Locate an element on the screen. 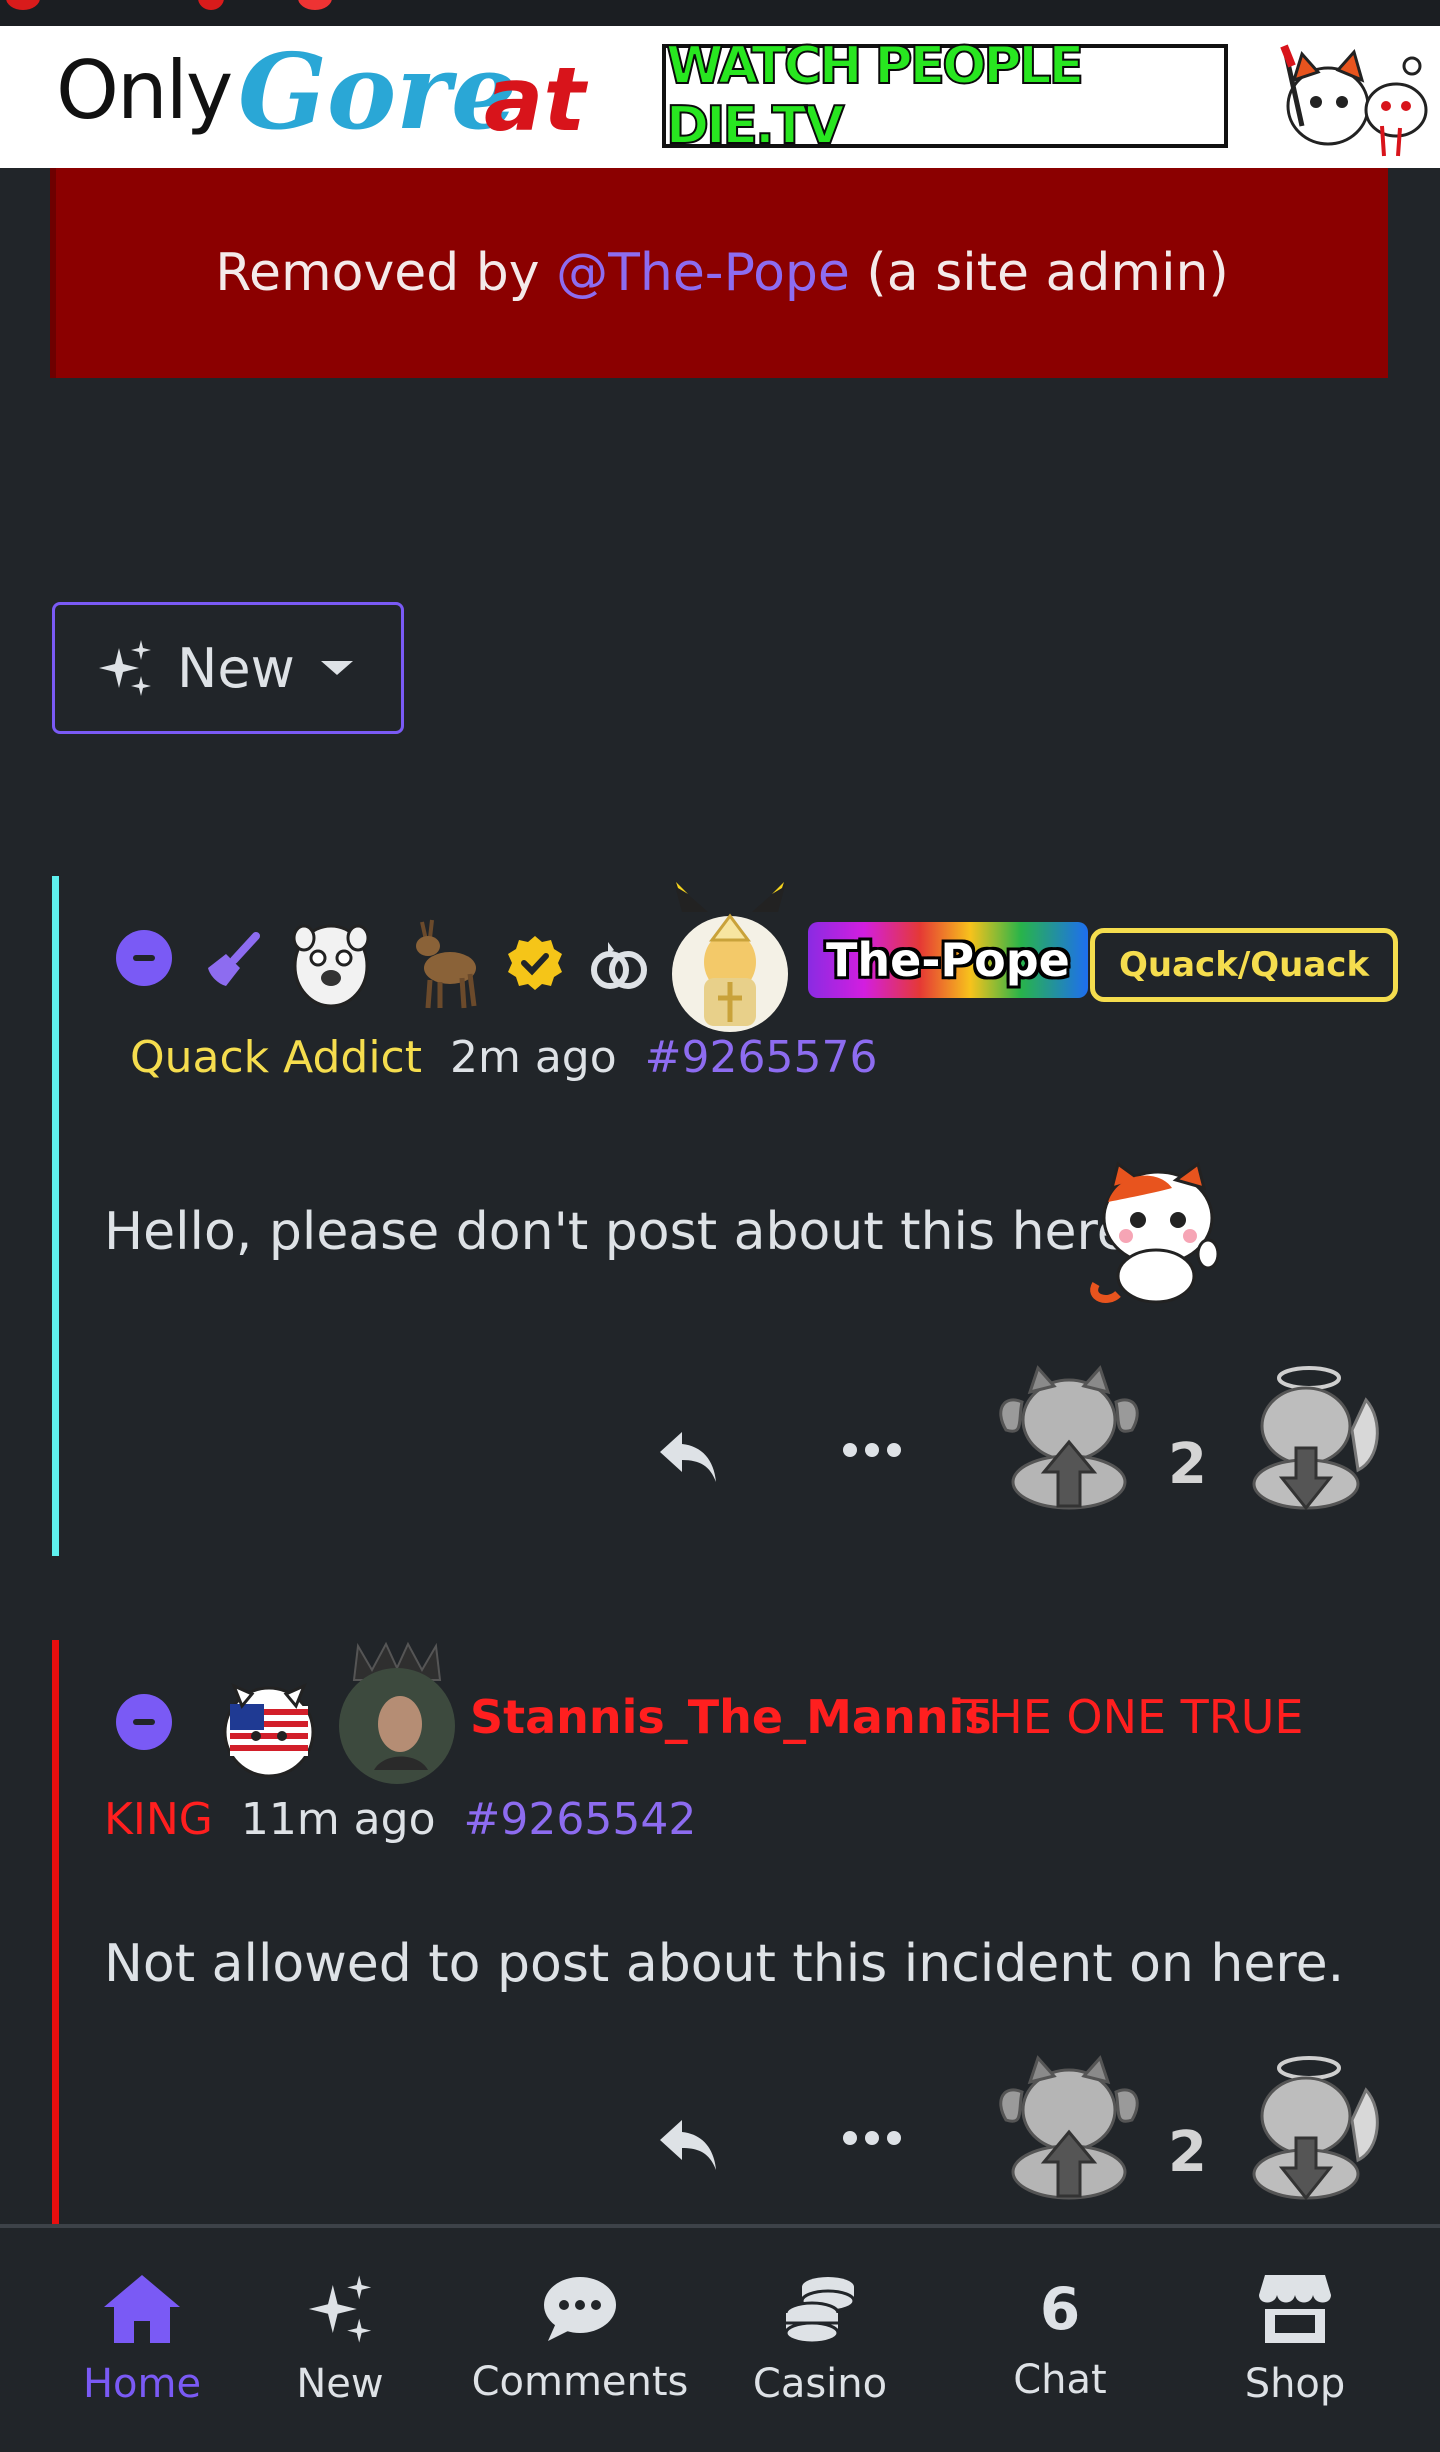 Image resolution: width=1440 pixels, height=2452 pixels. user-title: THE ONE TRUE is located at coordinates (1132, 1717).